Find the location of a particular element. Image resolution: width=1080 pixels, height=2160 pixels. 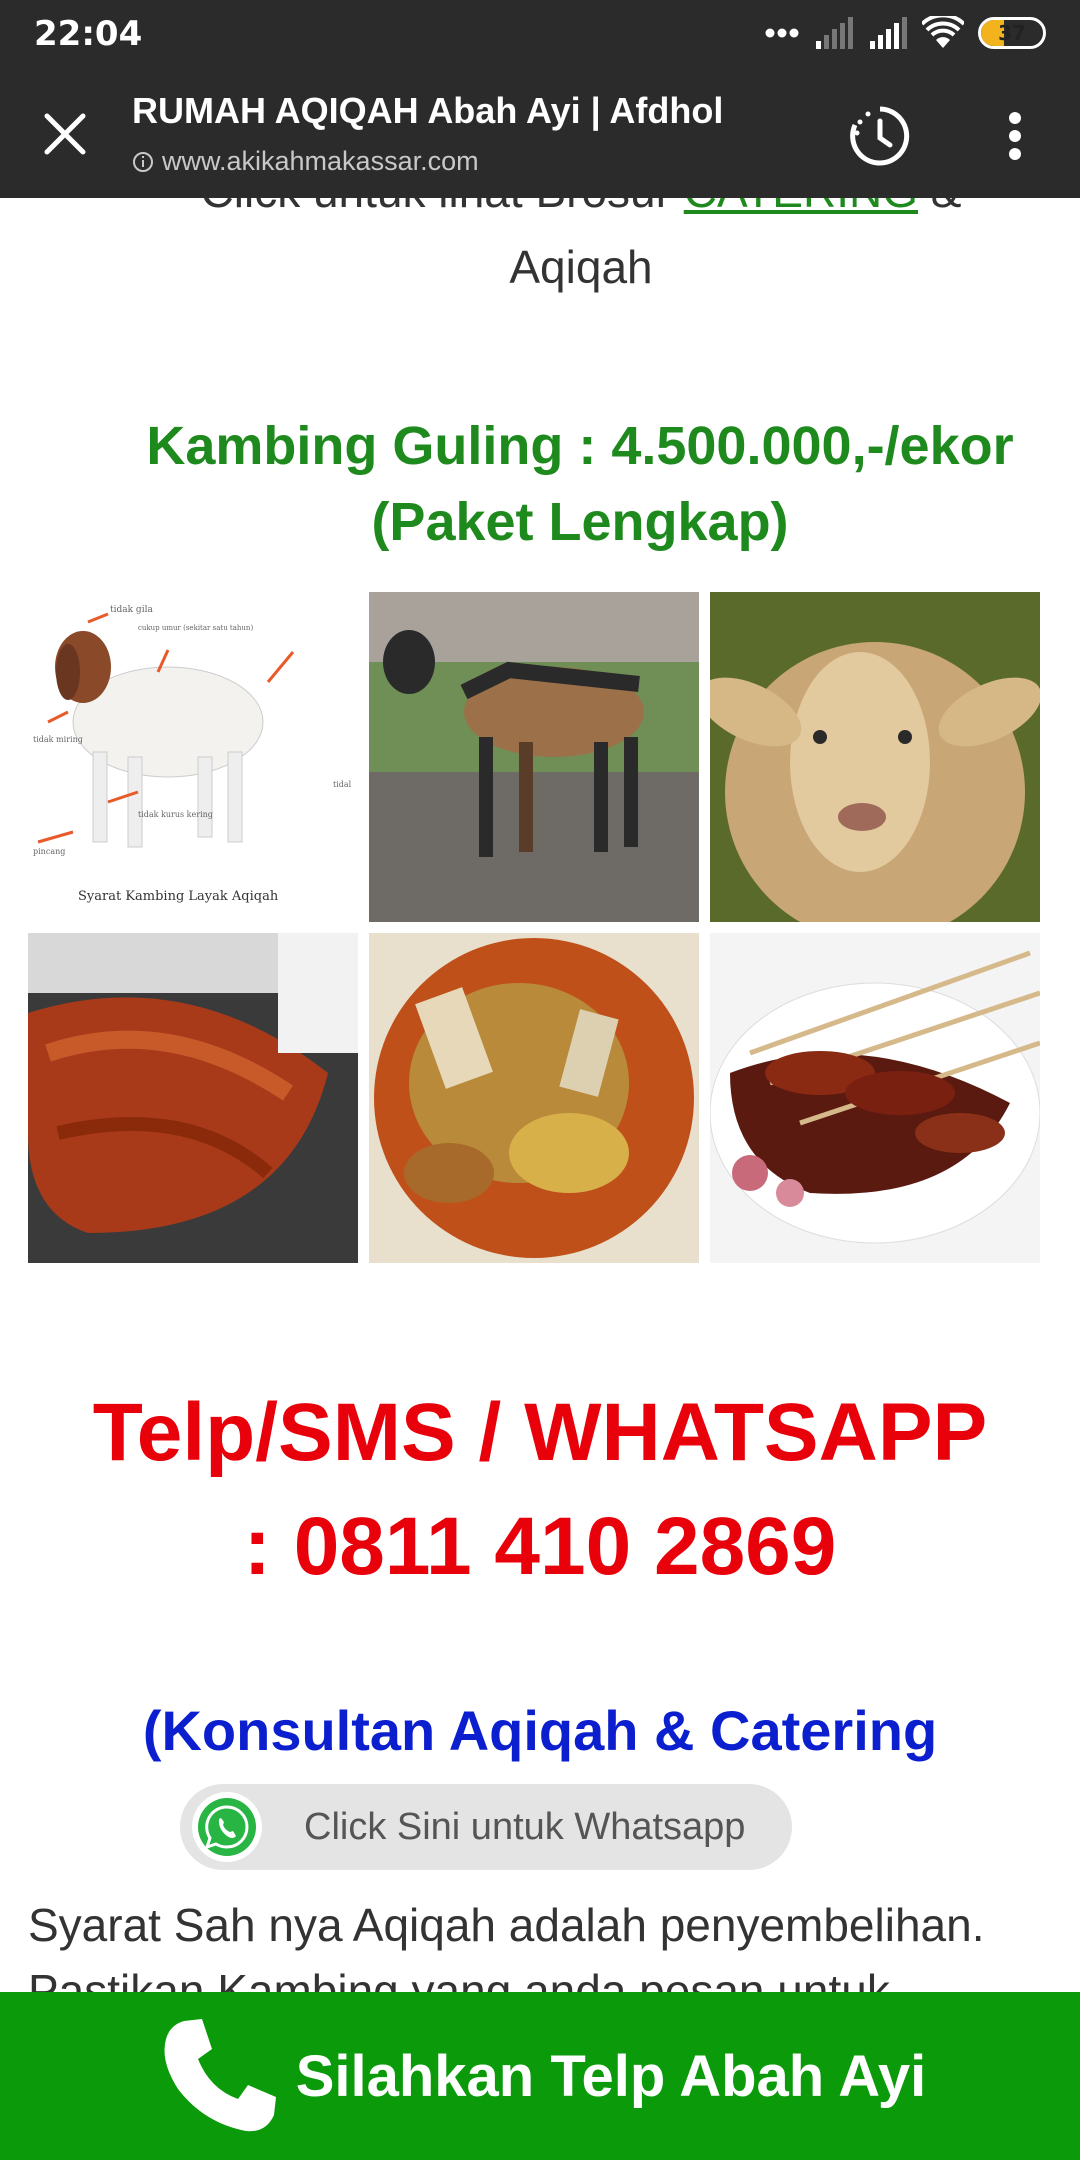

close-button is located at coordinates (65, 134).